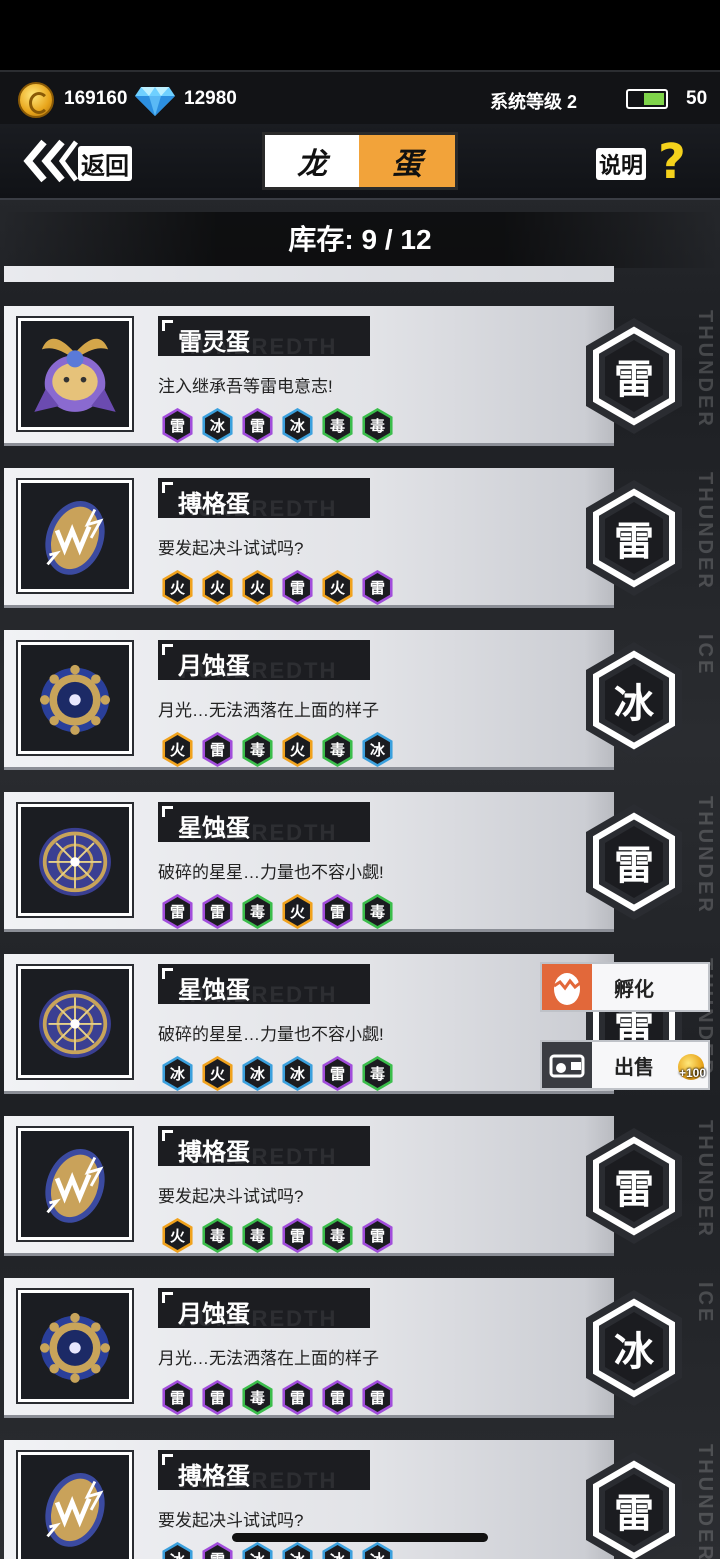  Describe the element at coordinates (155, 101) in the screenshot. I see `diamond-icon` at that location.